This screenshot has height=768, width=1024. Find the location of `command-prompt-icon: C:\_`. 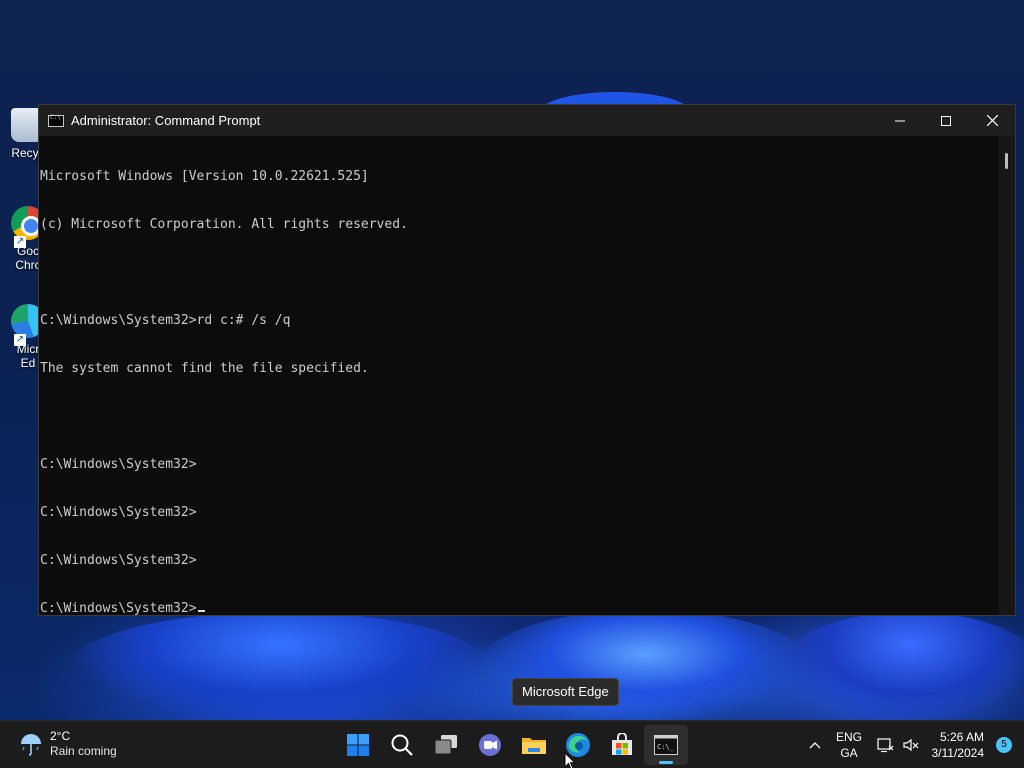

command-prompt-icon: C:\_ is located at coordinates (666, 745).